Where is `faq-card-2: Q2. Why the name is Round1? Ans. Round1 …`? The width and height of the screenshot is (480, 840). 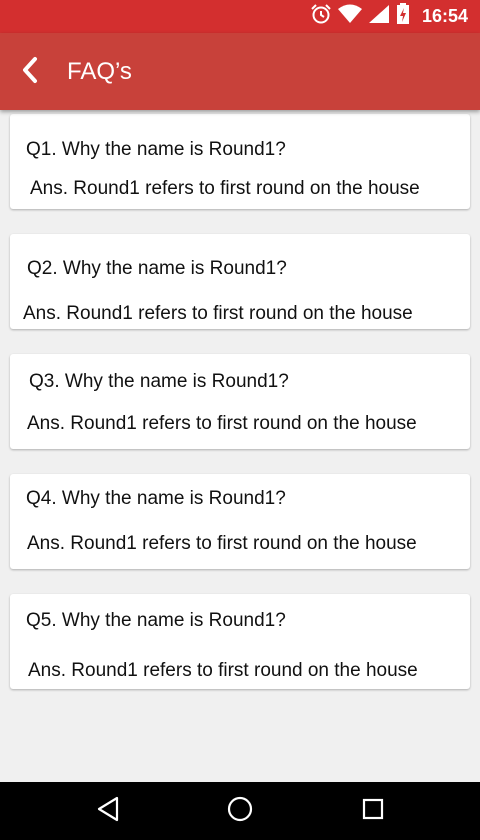
faq-card-2: Q2. Why the name is Round1? Ans. Round1 … is located at coordinates (240, 281).